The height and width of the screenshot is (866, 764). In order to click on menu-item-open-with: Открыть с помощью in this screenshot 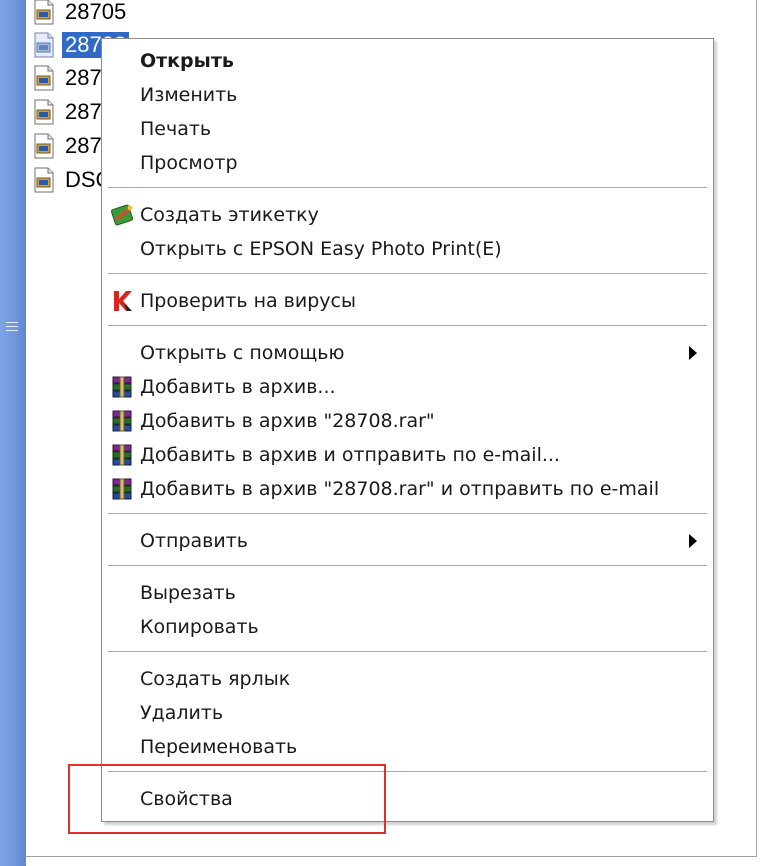, I will do `click(407, 353)`.